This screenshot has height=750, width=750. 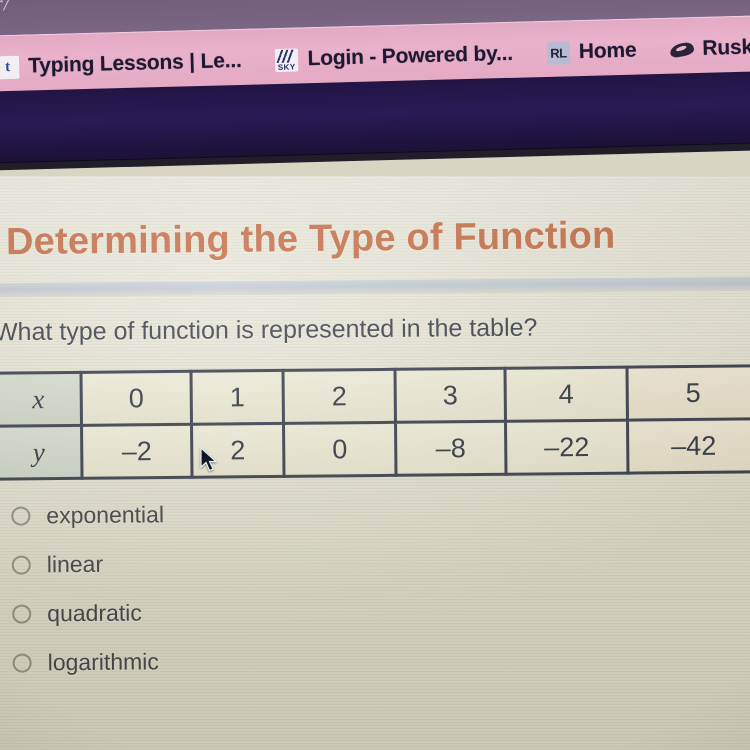 I want to click on cell-y-2: 0, so click(x=340, y=449).